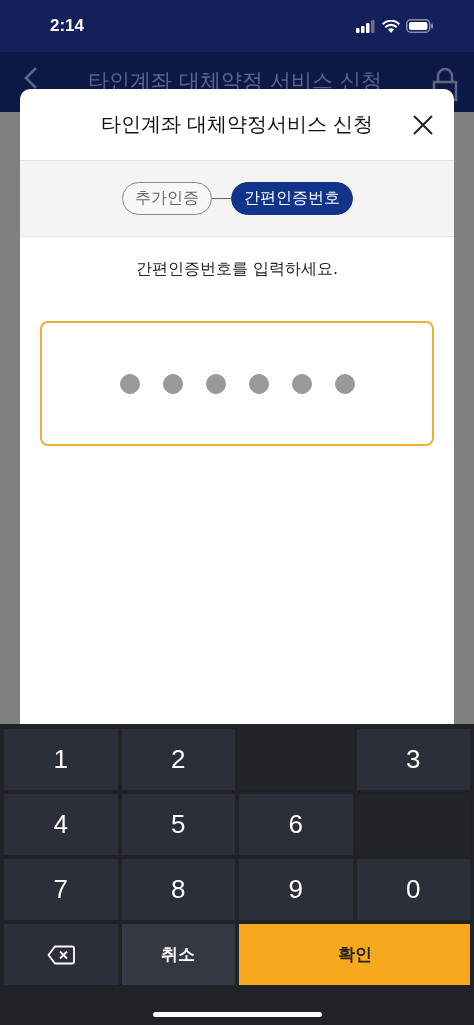  I want to click on wifi-icon, so click(391, 26).